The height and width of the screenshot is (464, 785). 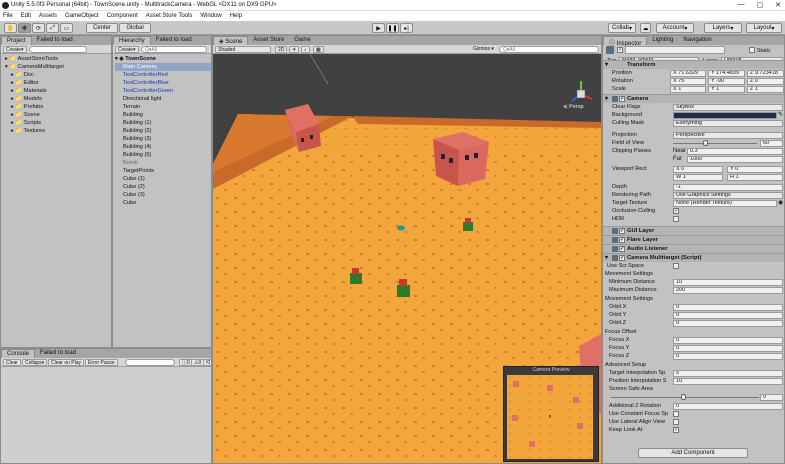 What do you see at coordinates (688, 89) in the screenshot?
I see `scale-x-field: X 1` at bounding box center [688, 89].